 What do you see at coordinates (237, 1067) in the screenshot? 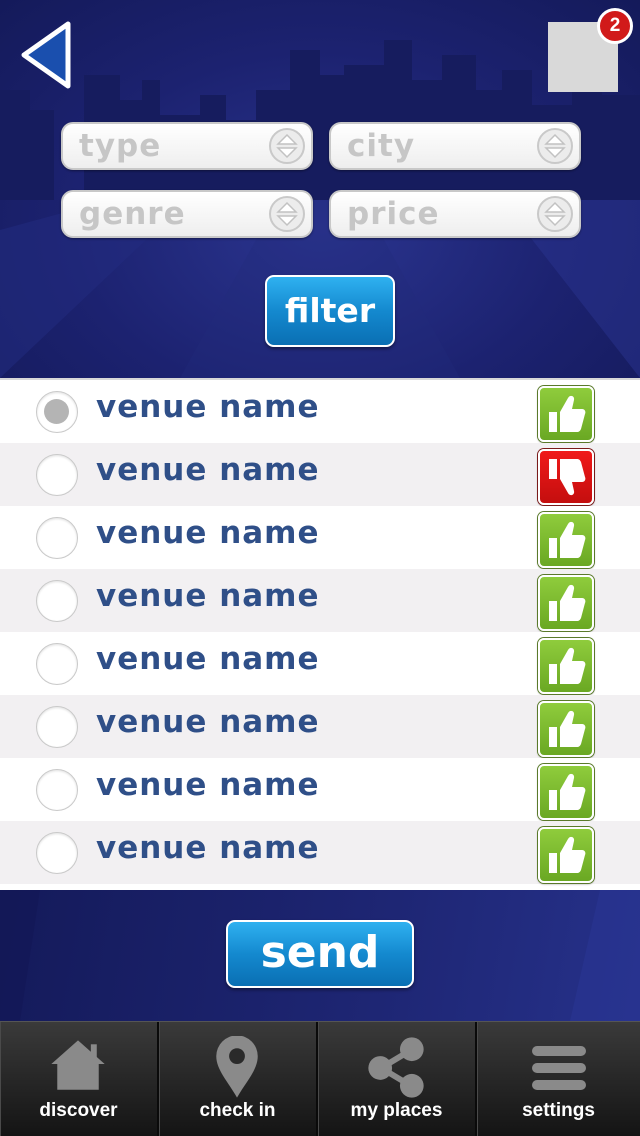
I see `location-pin-icon` at bounding box center [237, 1067].